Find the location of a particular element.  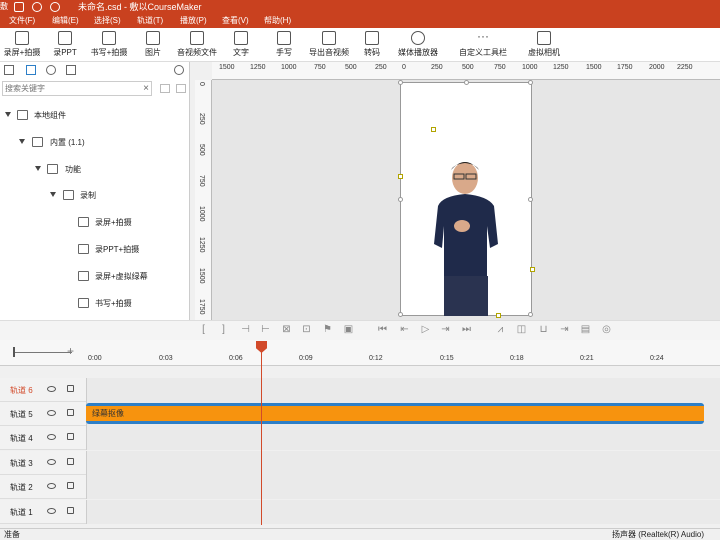

track-3: 轨道 3 is located at coordinates (360, 463).